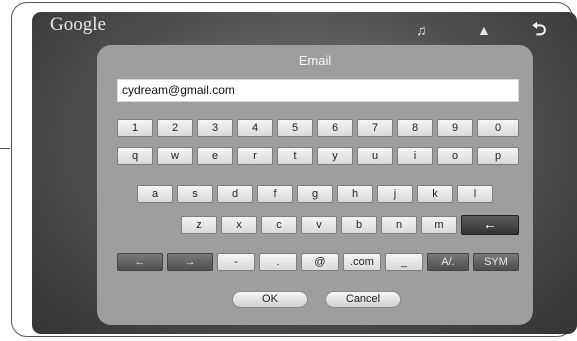 This screenshot has width=577, height=341. What do you see at coordinates (421, 30) in the screenshot?
I see `volume-icon: ♫` at bounding box center [421, 30].